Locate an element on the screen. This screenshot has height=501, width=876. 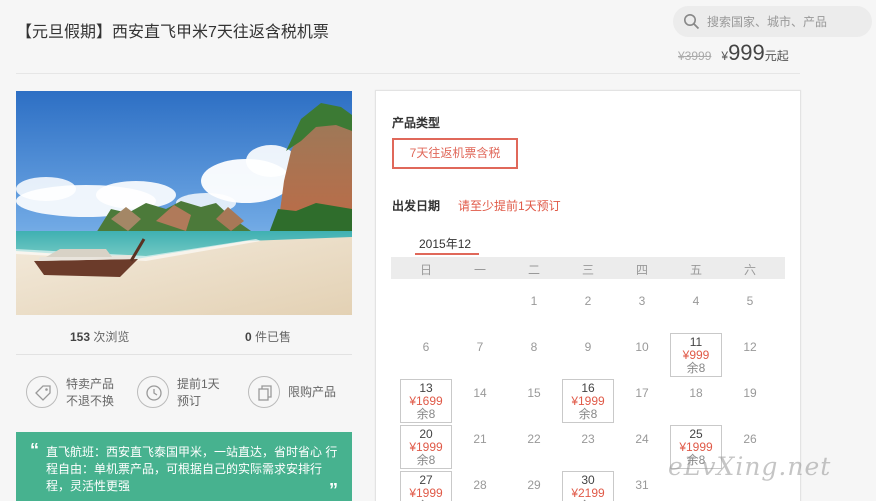
calendar-day-available: 30¥2199余8 is located at coordinates (588, 486).